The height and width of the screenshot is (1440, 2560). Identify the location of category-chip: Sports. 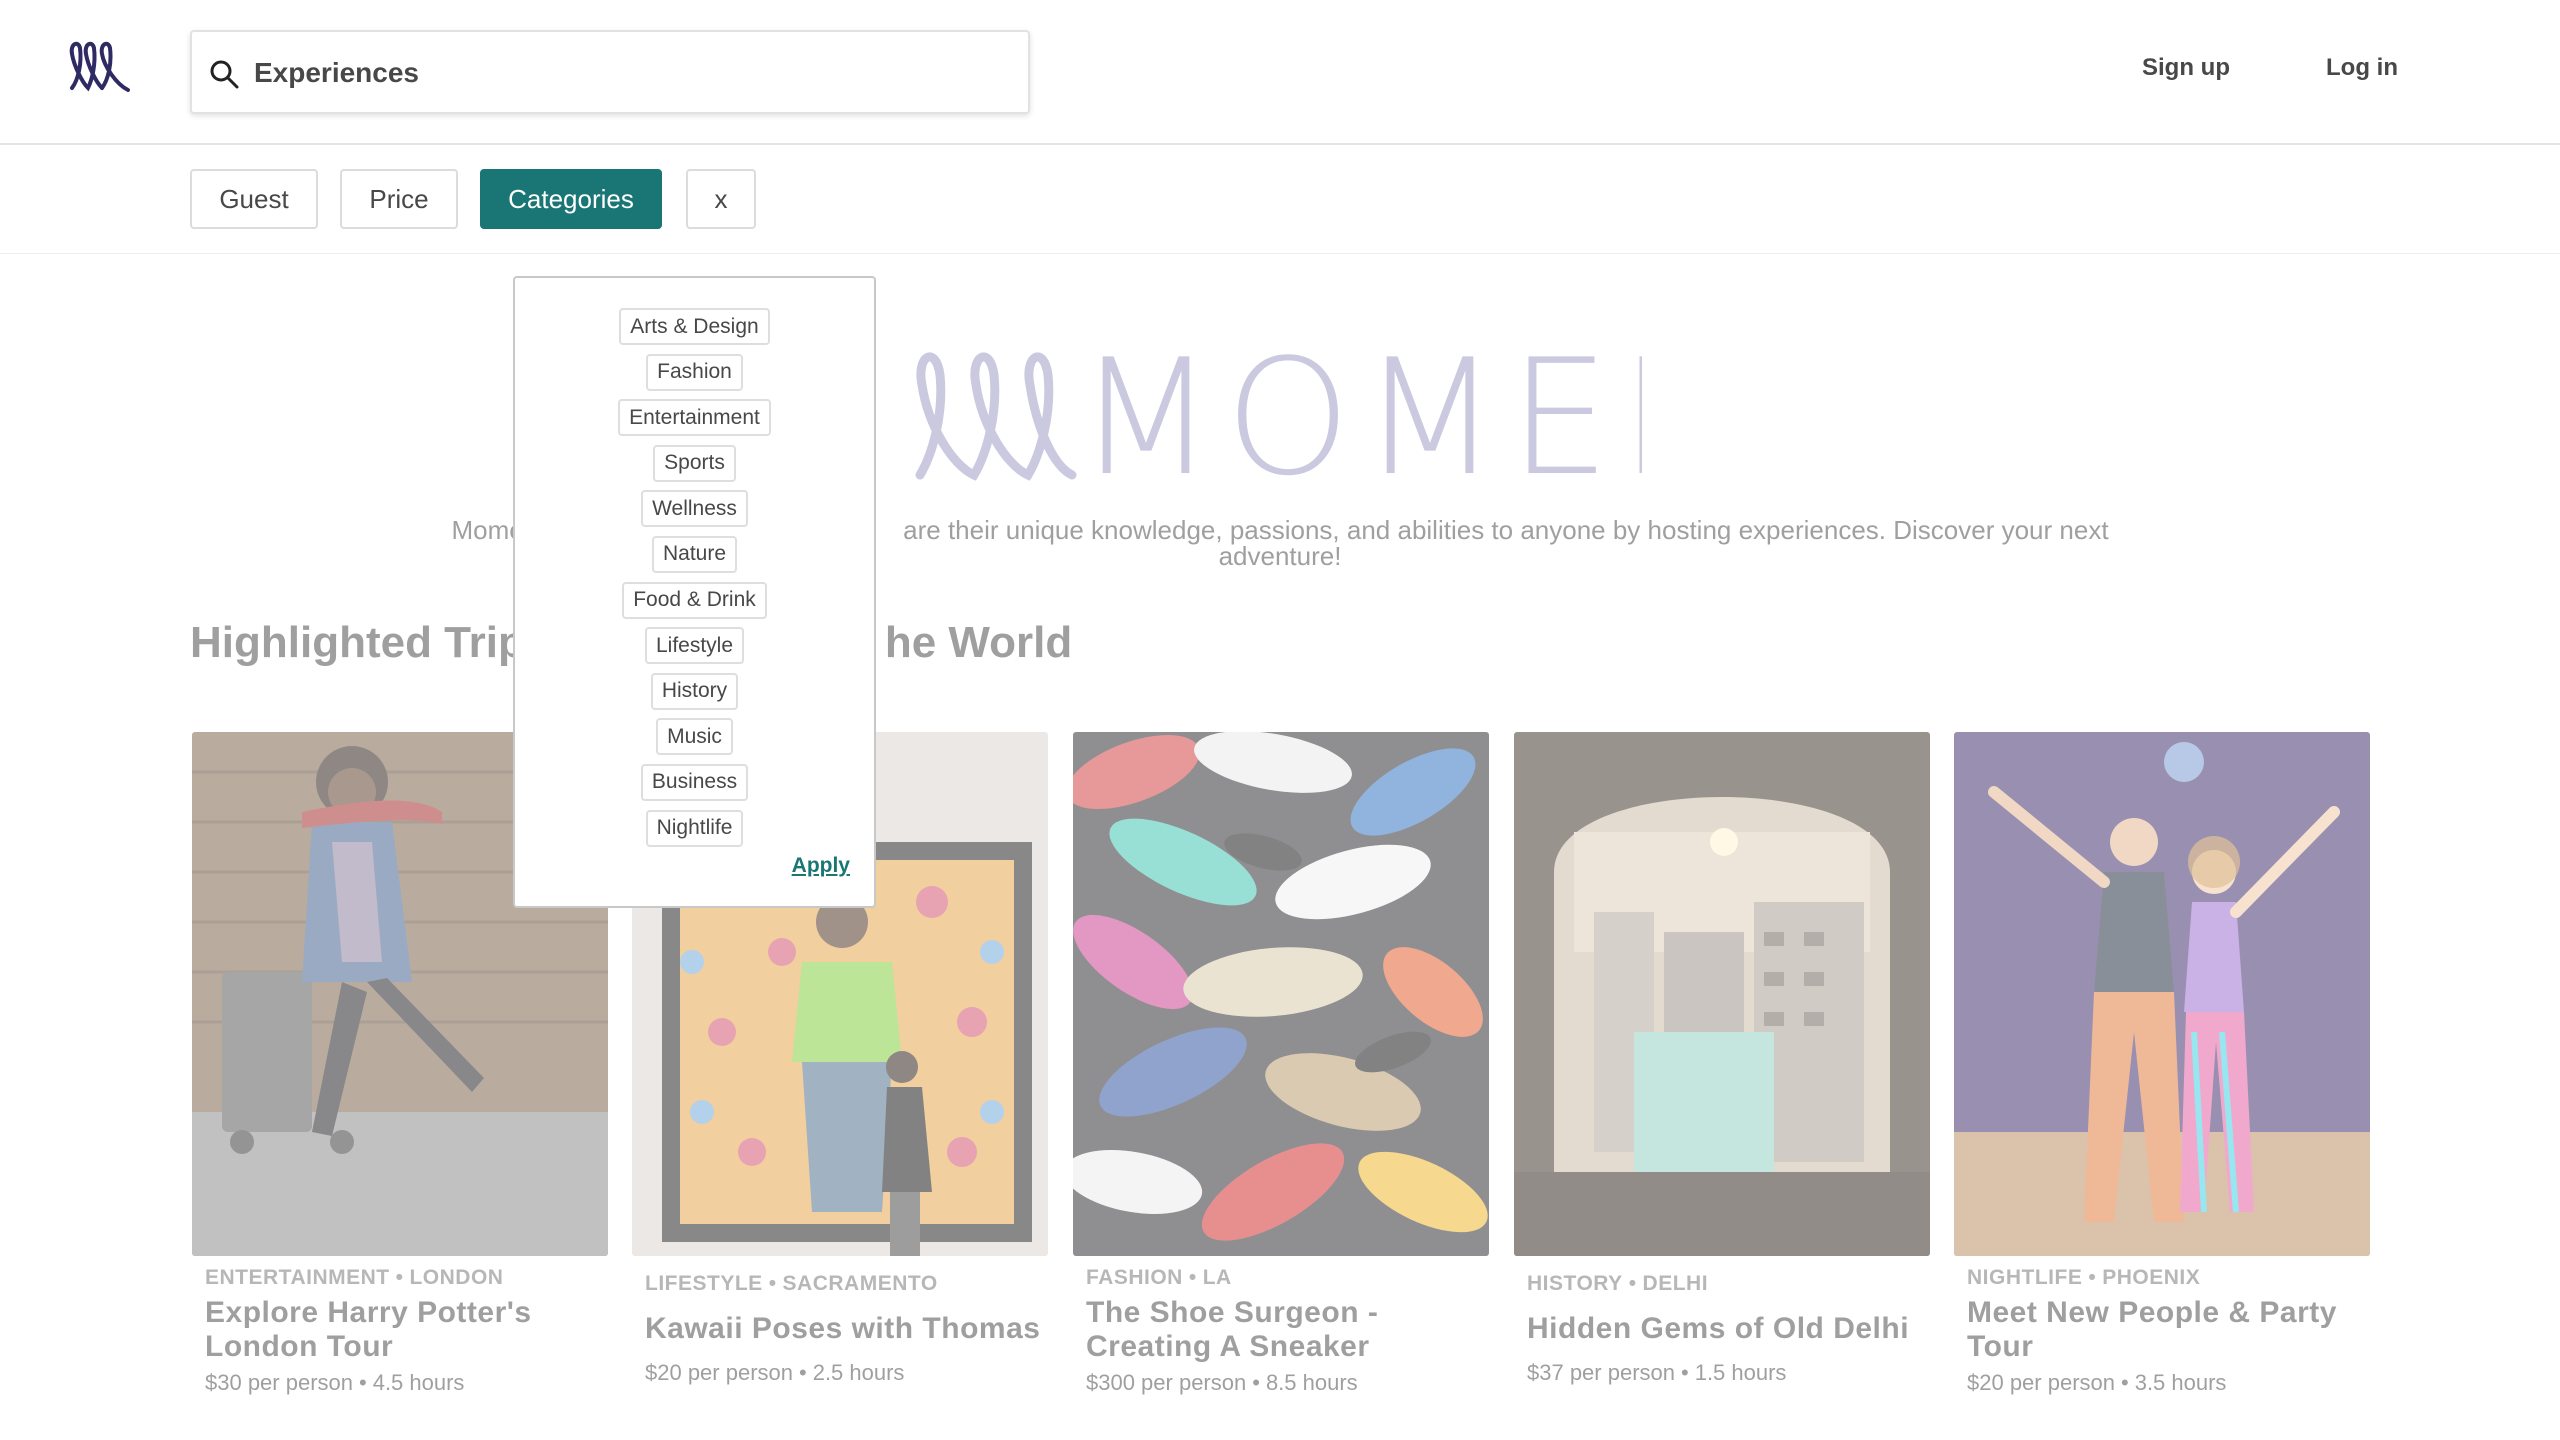
(694, 463).